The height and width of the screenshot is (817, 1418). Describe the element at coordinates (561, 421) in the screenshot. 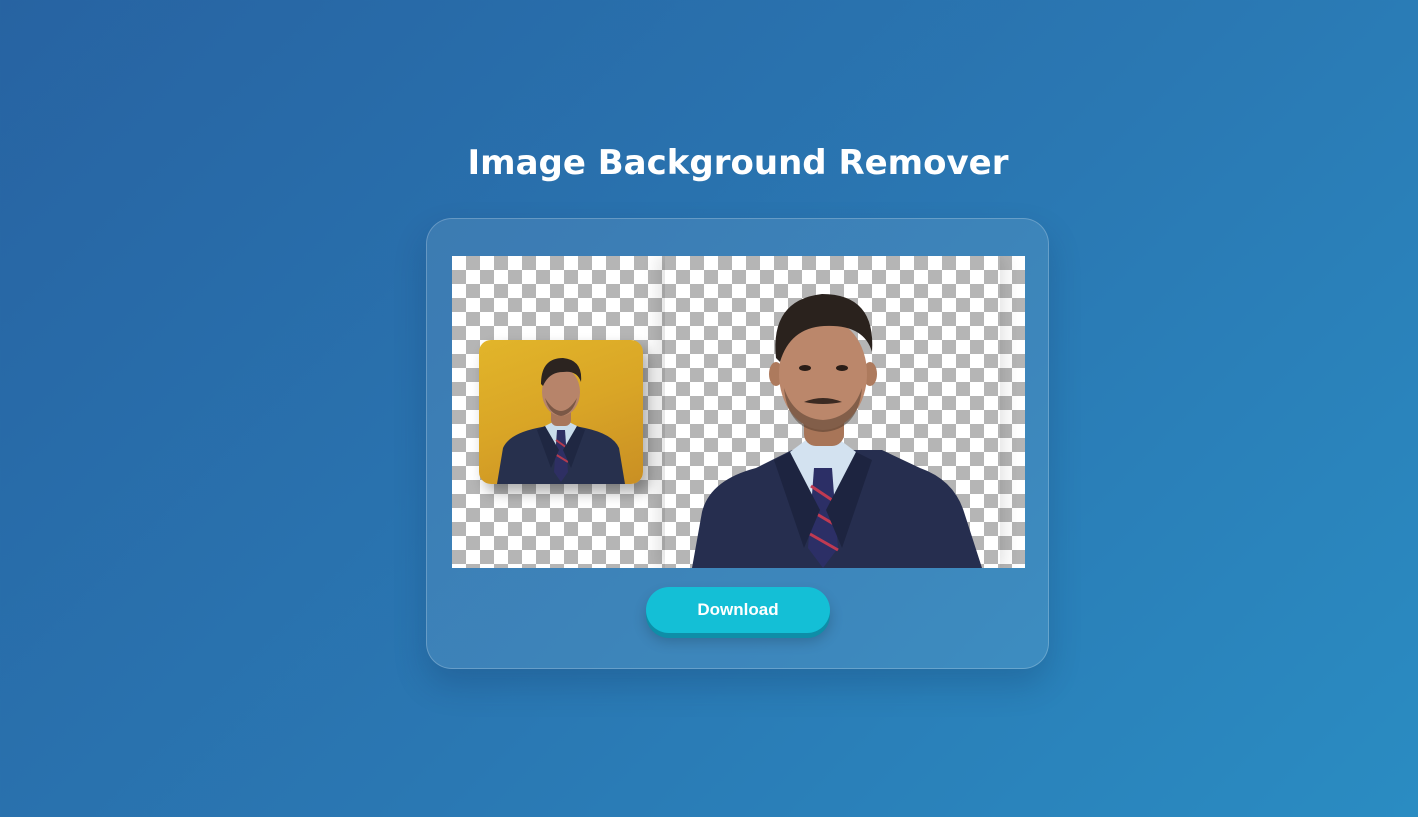

I see `person-portrait-thumbnail-icon` at that location.